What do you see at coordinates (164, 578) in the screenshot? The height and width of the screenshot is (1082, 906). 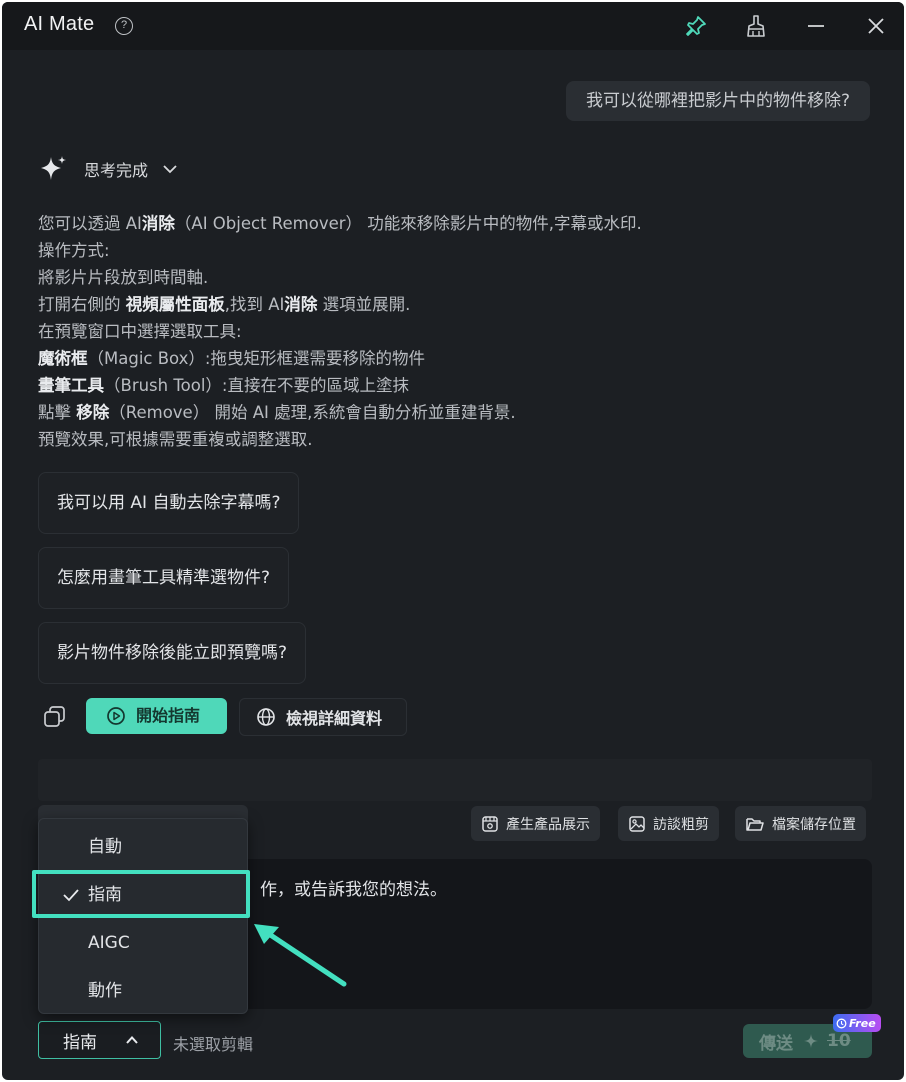 I see `suggestion-2: 怎麼用畫筆工具精準選物件?` at bounding box center [164, 578].